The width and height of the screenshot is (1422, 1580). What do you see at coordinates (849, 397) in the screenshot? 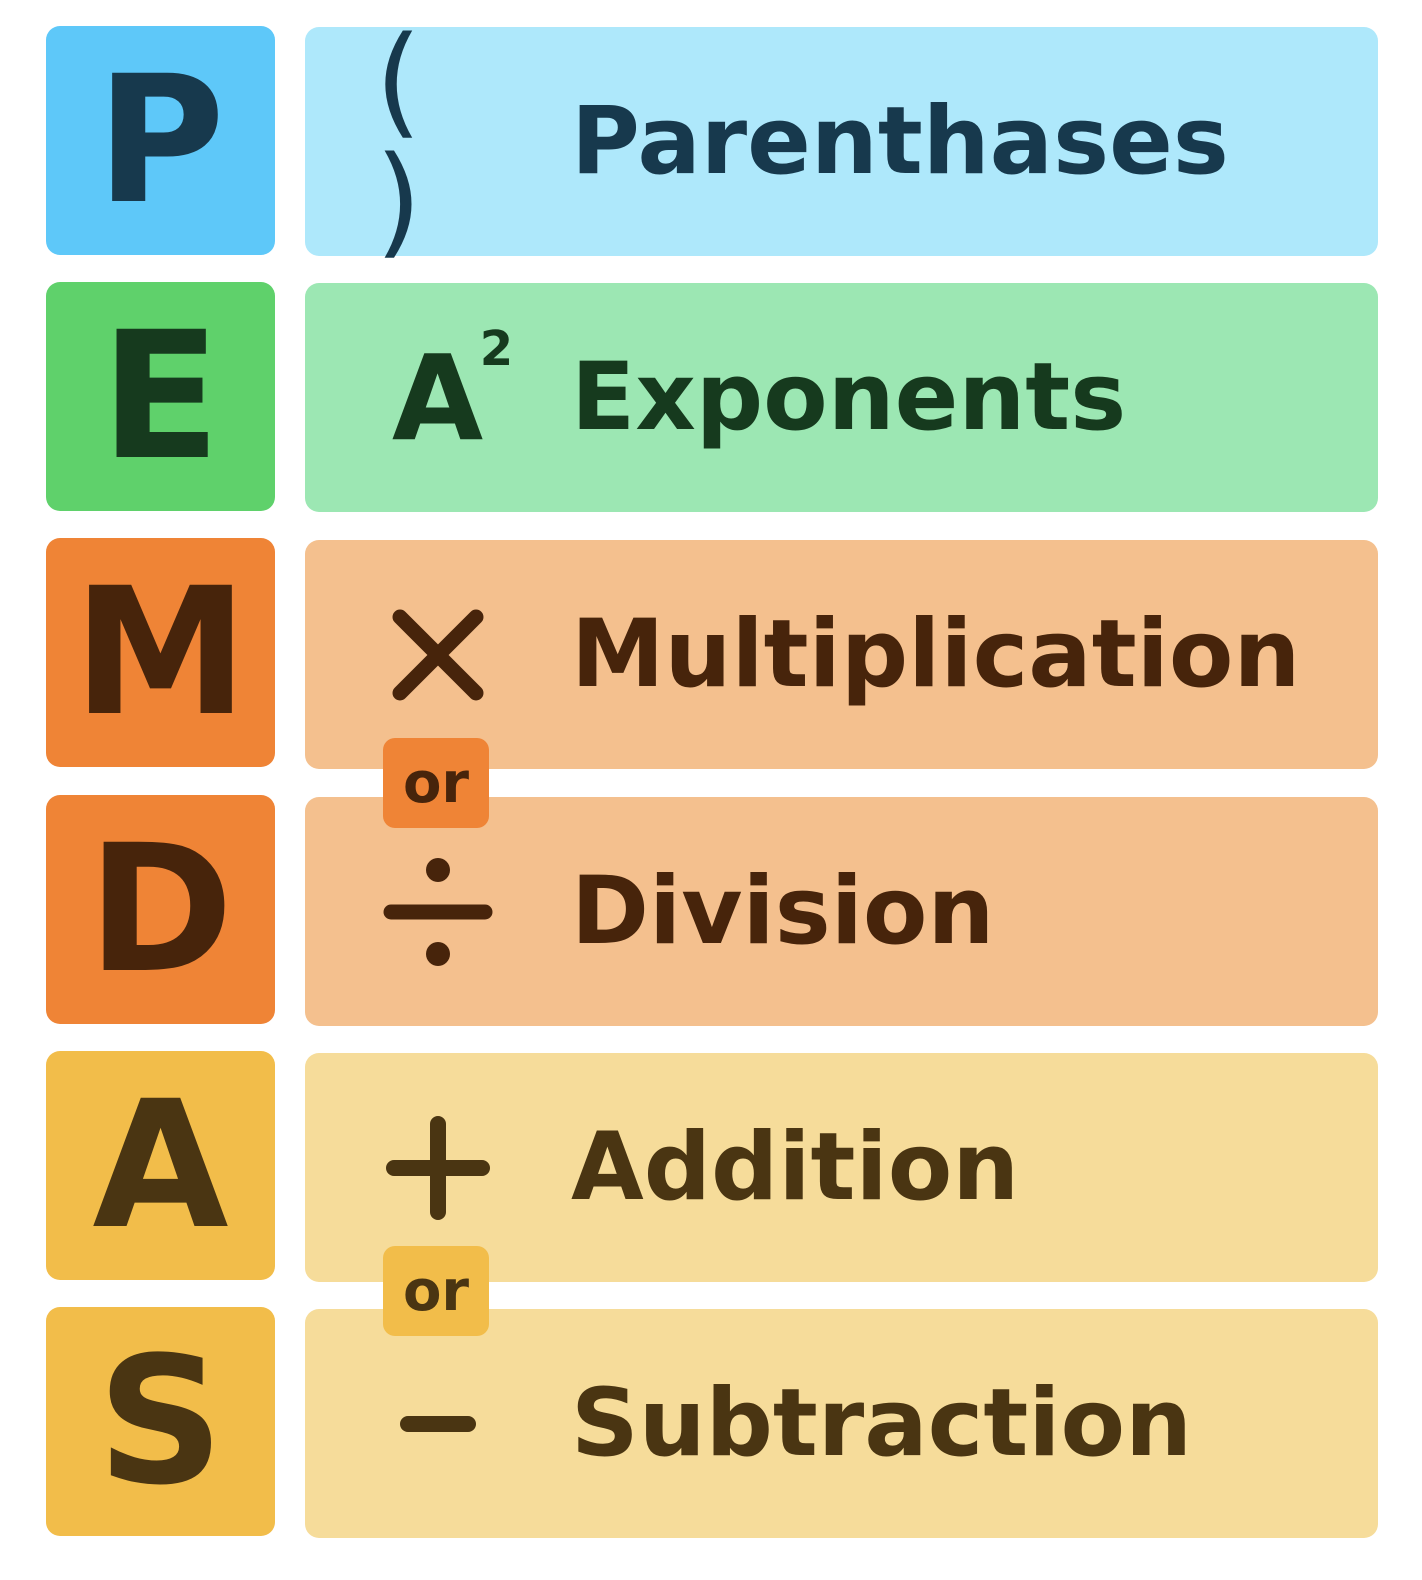
I see `label-exponents: Exponents` at bounding box center [849, 397].